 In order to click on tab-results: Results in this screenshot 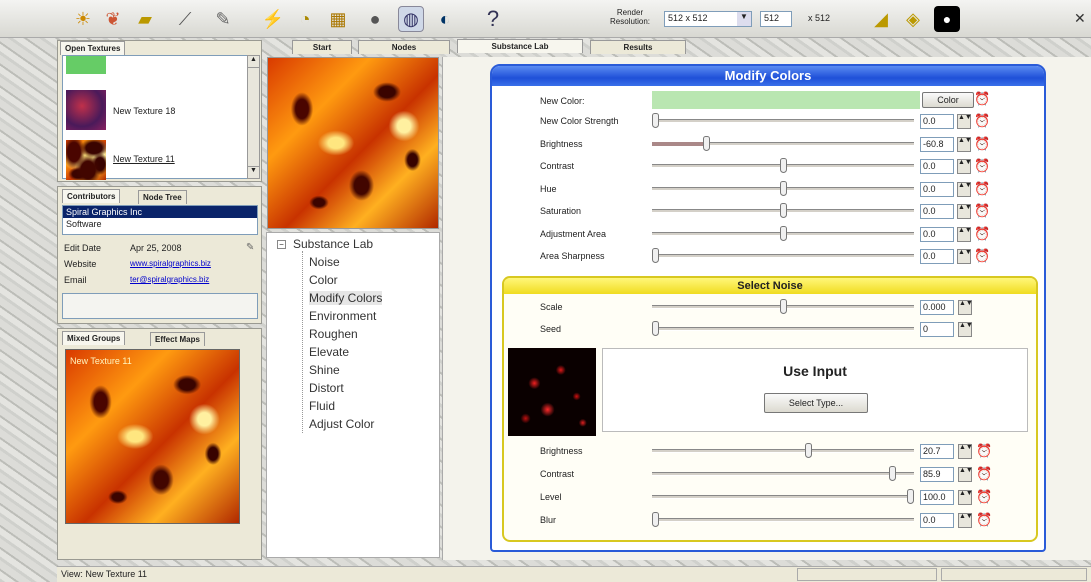, I will do `click(638, 47)`.